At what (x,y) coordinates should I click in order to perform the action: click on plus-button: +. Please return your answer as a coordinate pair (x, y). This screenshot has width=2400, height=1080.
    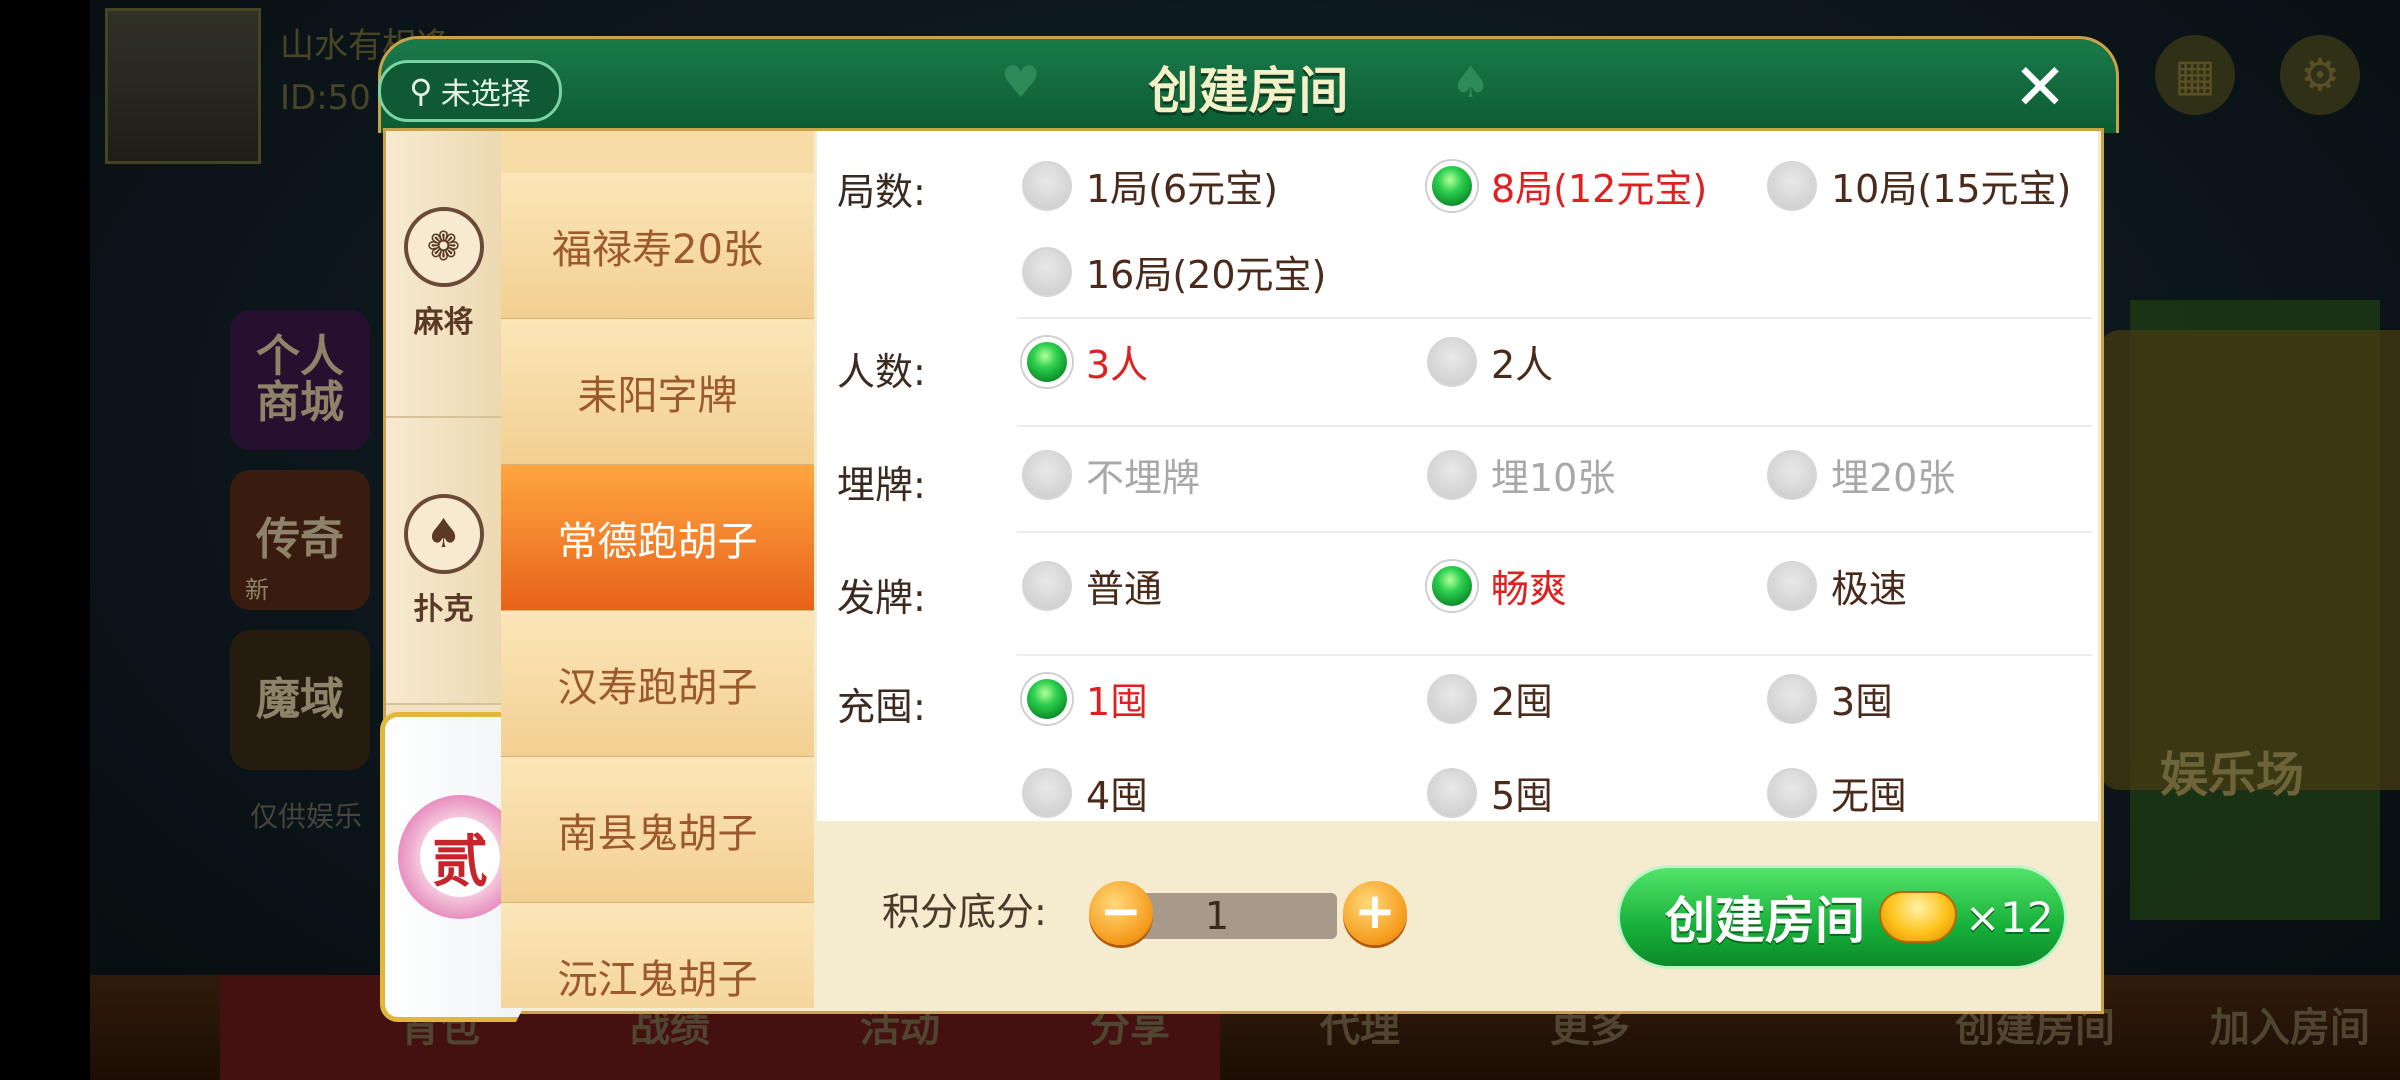
    Looking at the image, I should click on (1375, 913).